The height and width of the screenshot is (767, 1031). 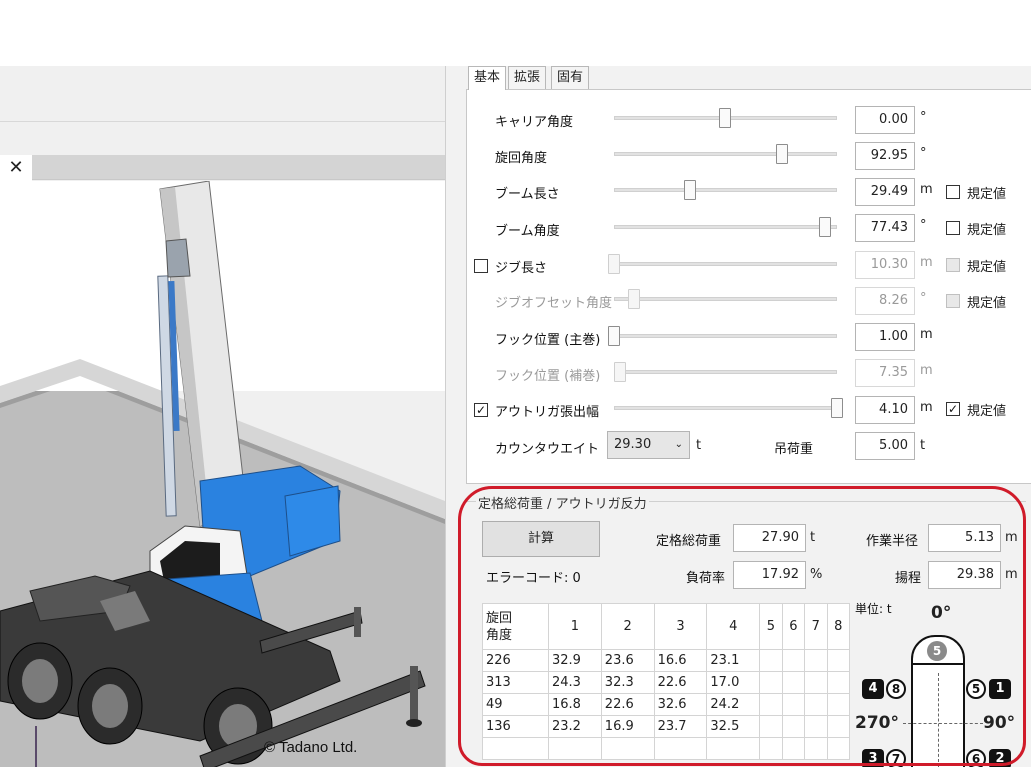 What do you see at coordinates (627, 704) in the screenshot?
I see `table-cell: 22.6` at bounding box center [627, 704].